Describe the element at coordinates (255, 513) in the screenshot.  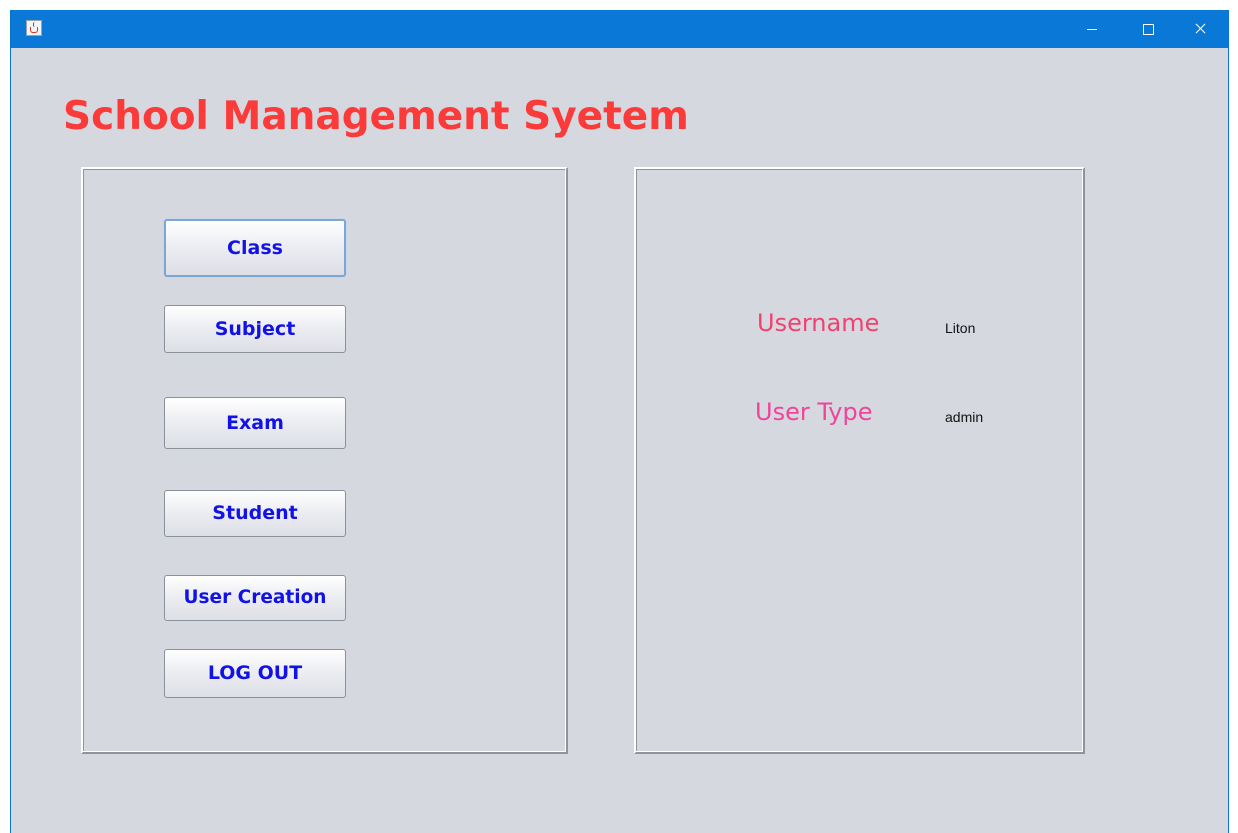
I see `student-button: Student` at that location.